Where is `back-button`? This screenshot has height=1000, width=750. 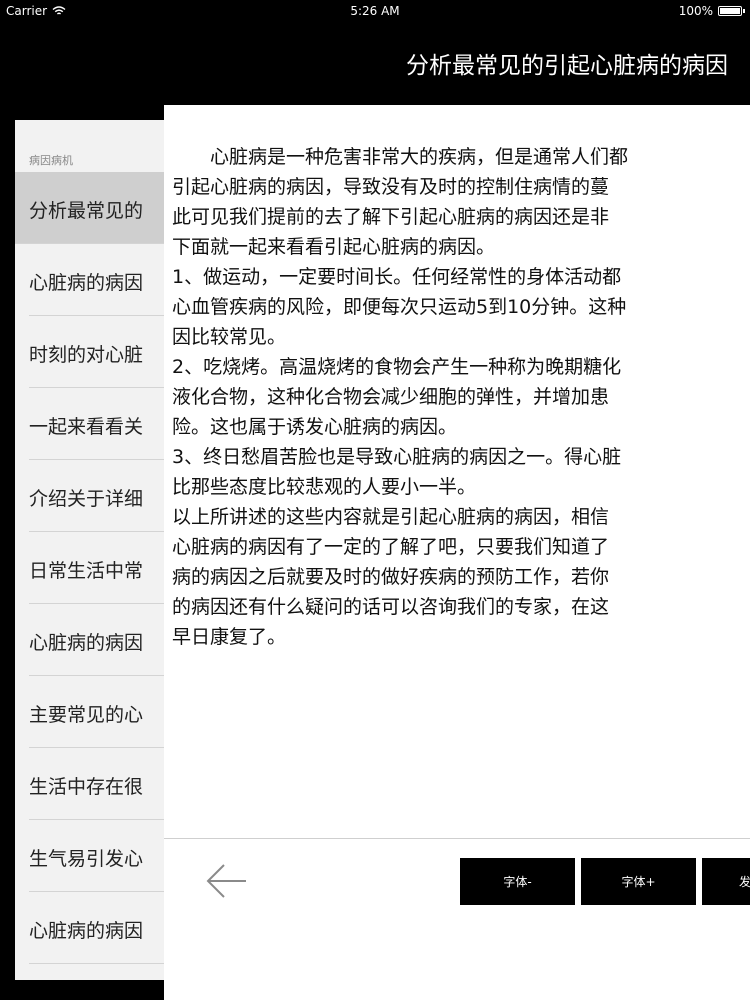 back-button is located at coordinates (227, 881).